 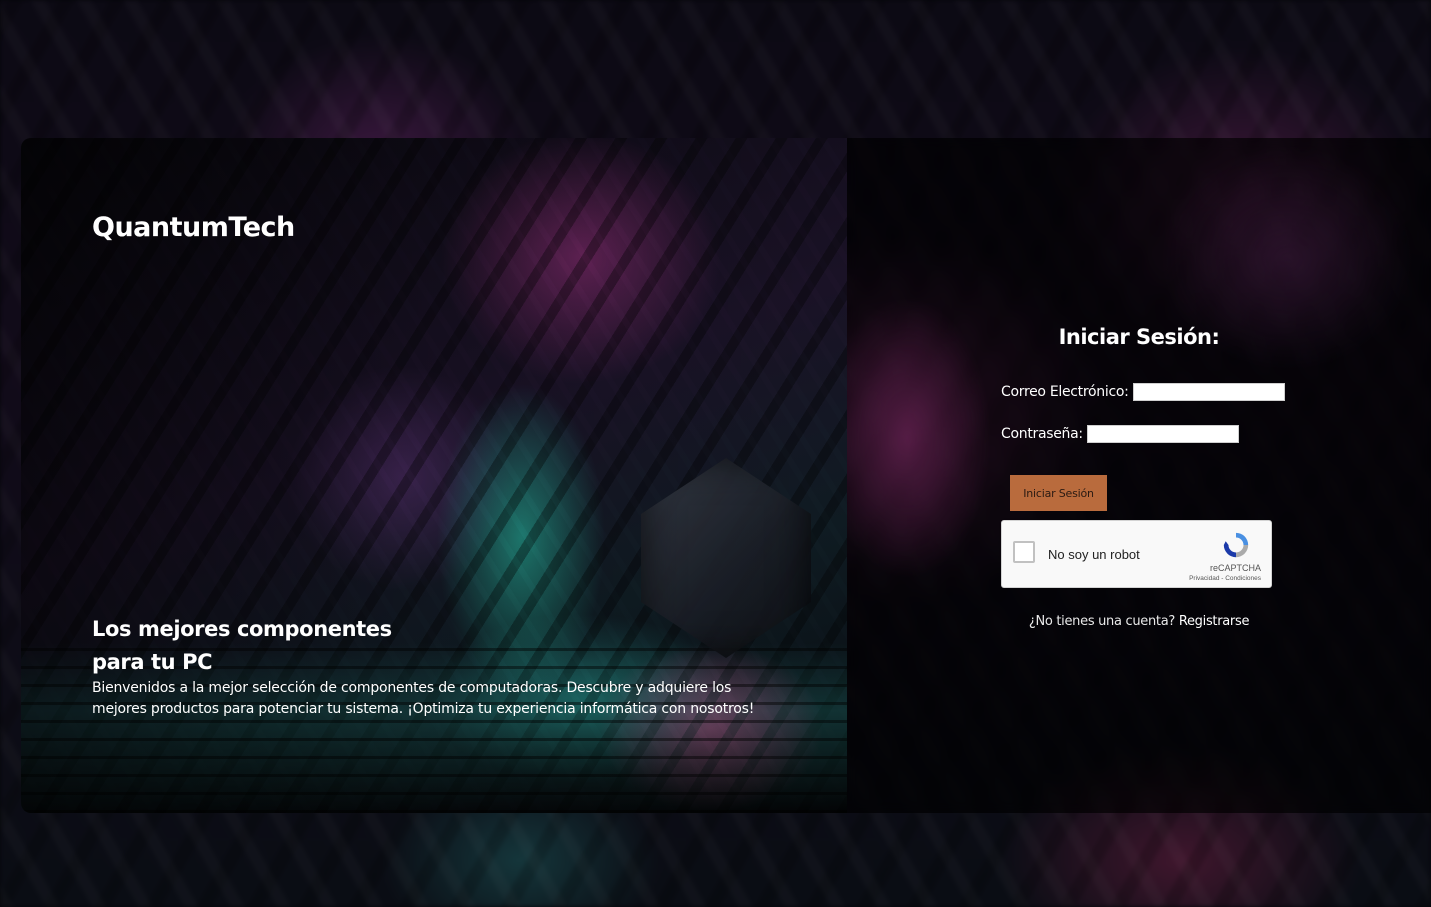 What do you see at coordinates (1162, 434) in the screenshot?
I see `password-input` at bounding box center [1162, 434].